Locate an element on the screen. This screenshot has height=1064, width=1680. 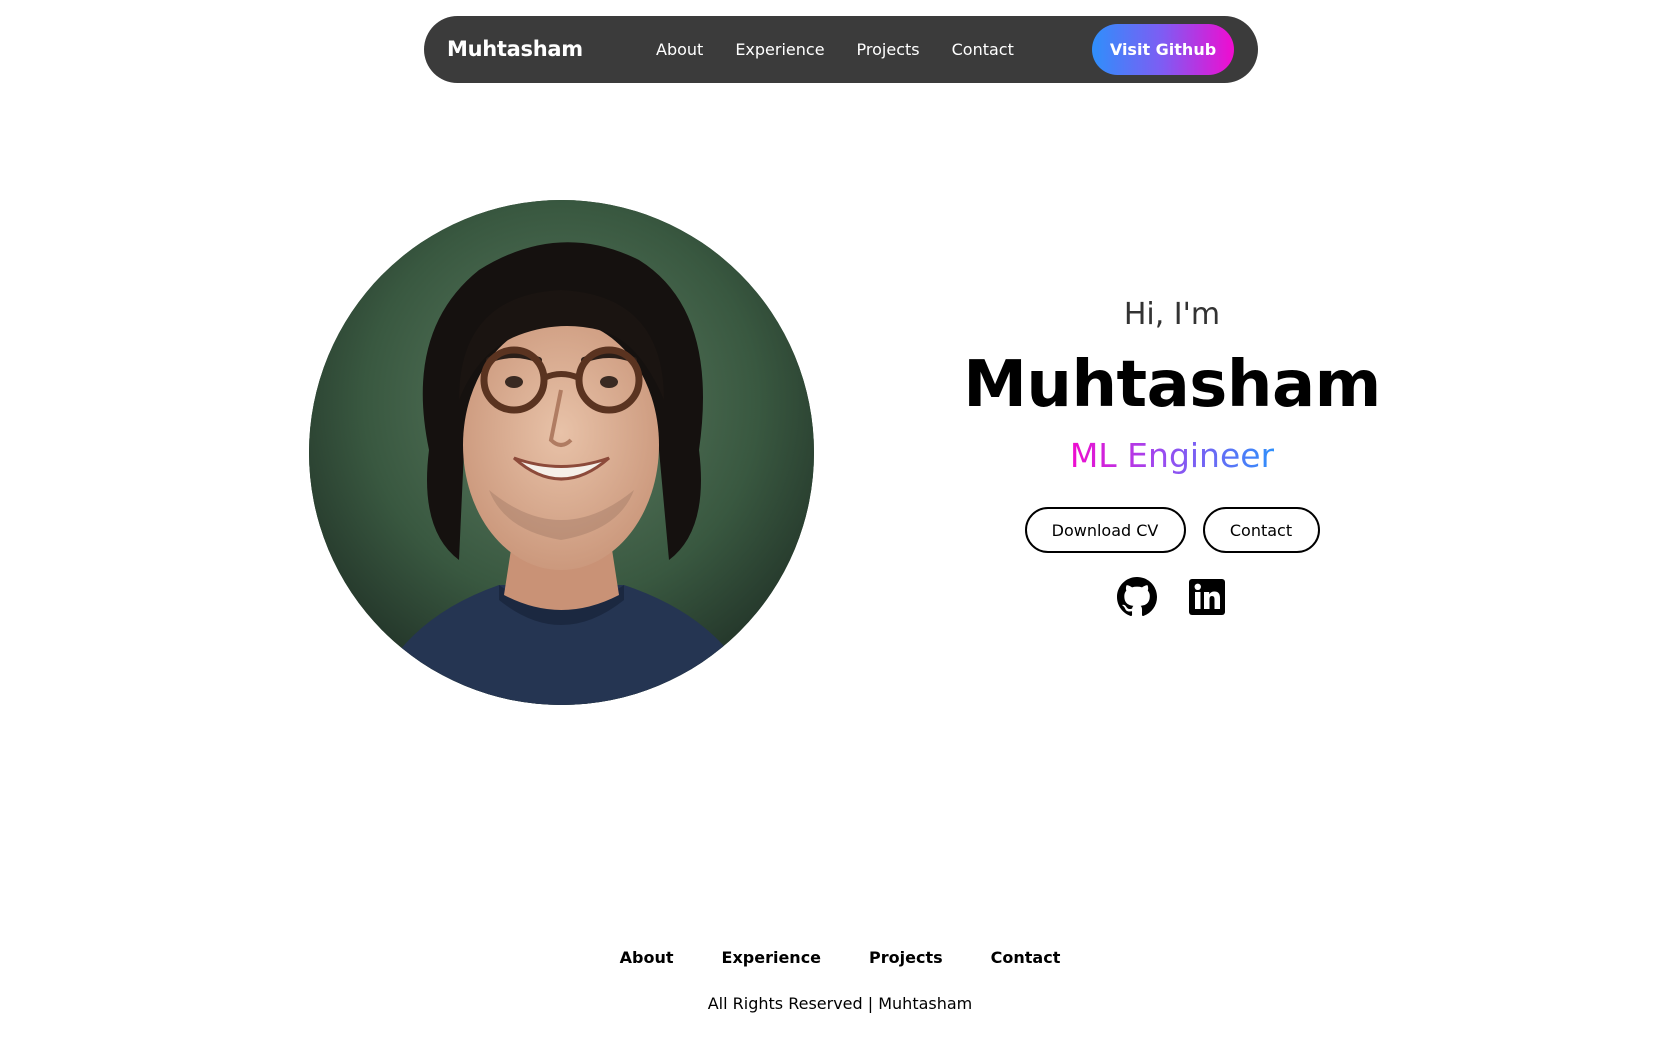
hero-buttons: Download CV Contact is located at coordinates (1172, 530).